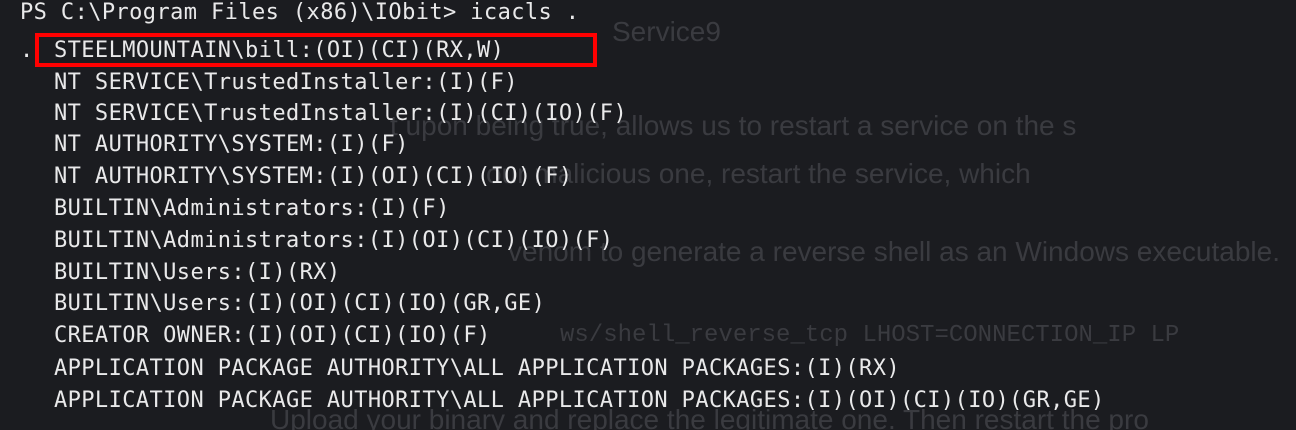  I want to click on acl-entry: BUILTIN\Users:(I)(OI)(CI)(IO)(GR,GE), so click(300, 303).